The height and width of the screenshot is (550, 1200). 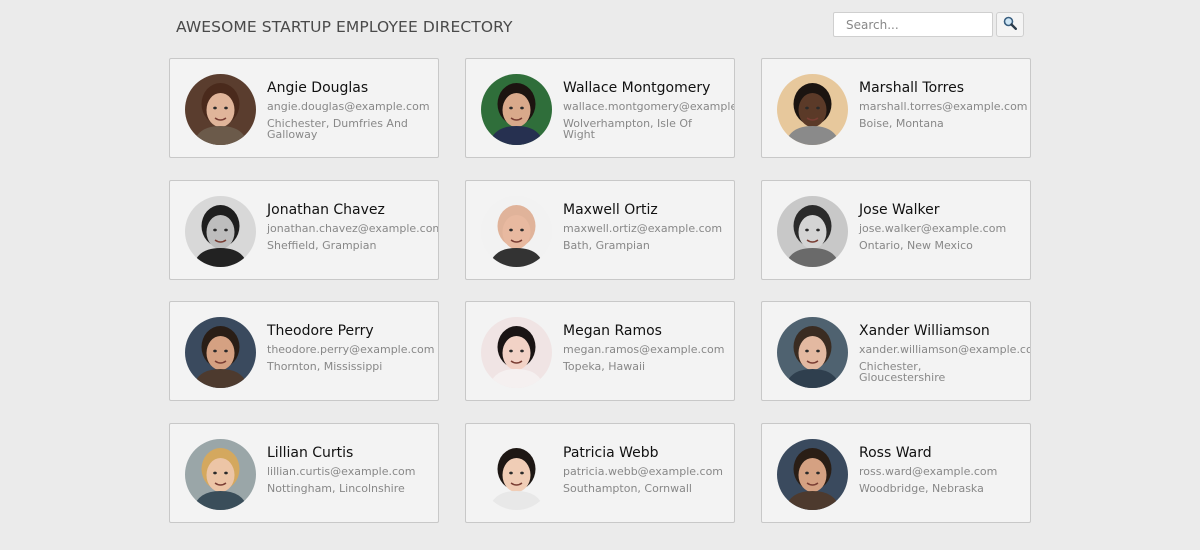 I want to click on employee-location: Wolverhampton, Isle Of Wight, so click(x=627, y=129).